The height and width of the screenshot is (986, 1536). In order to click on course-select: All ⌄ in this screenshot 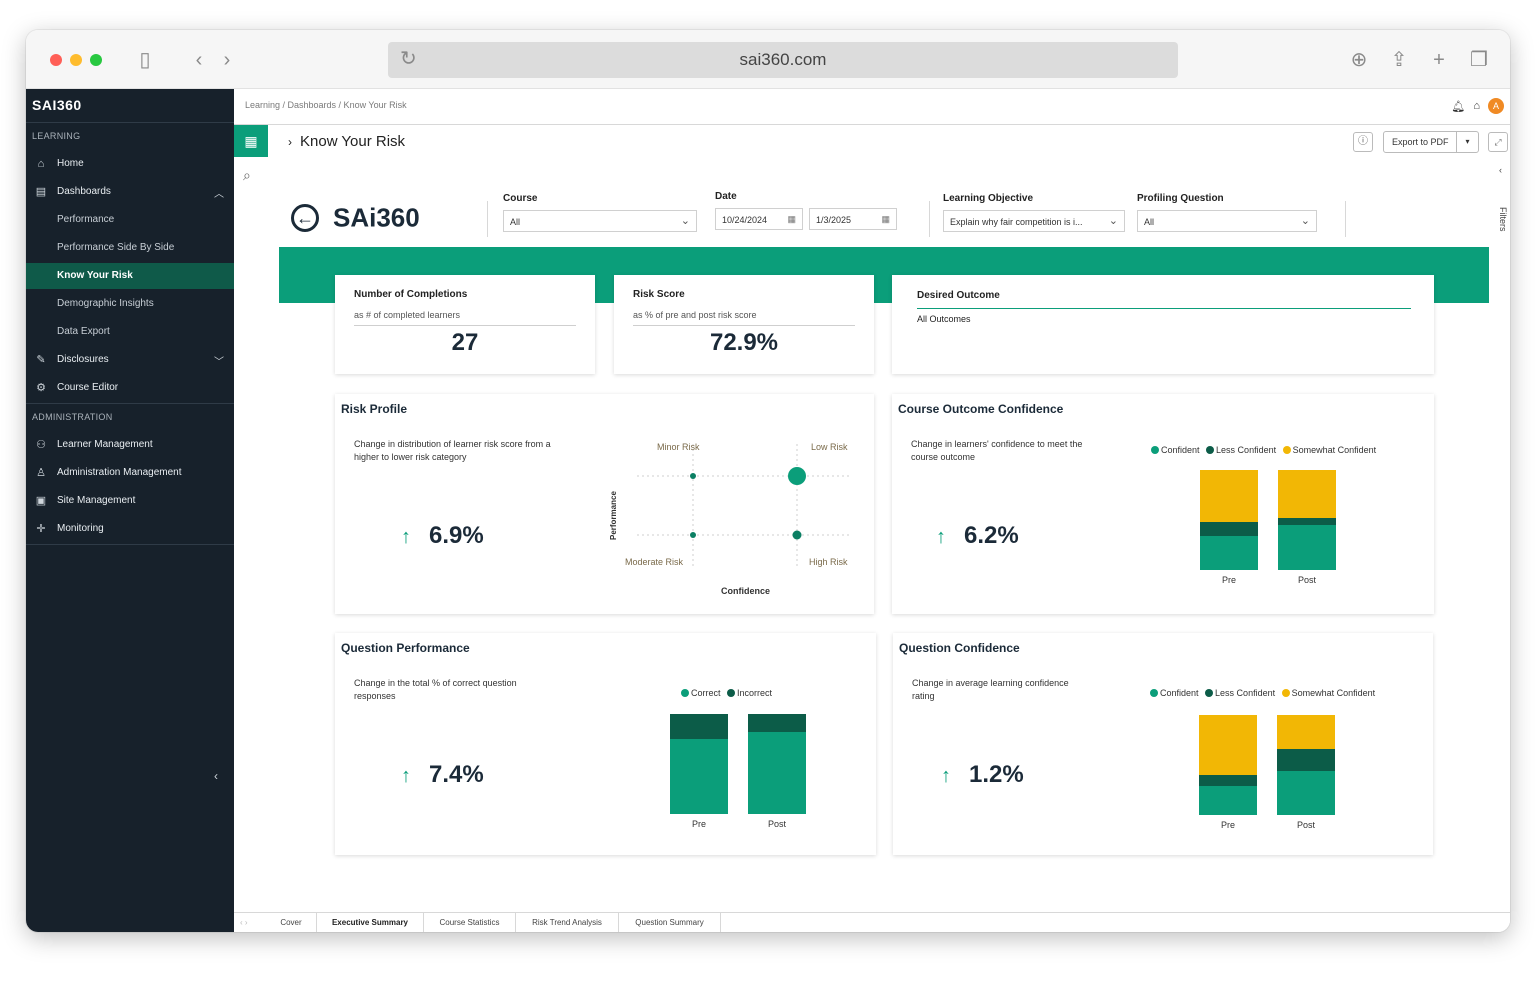, I will do `click(600, 221)`.